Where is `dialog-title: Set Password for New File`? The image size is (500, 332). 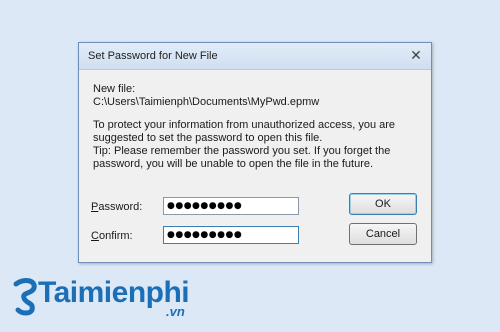
dialog-title: Set Password for New File is located at coordinates (153, 56).